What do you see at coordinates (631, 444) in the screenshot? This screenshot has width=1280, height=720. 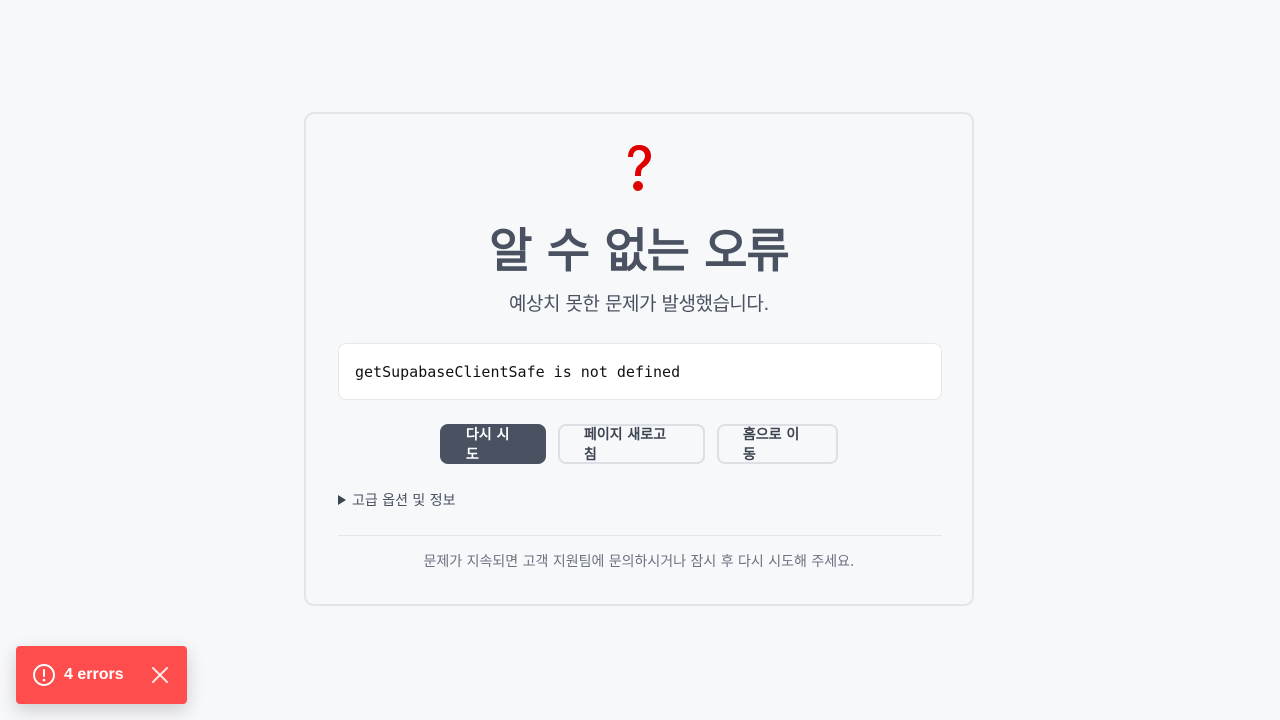 I see `reload-page-button: 페이지 새로고침` at bounding box center [631, 444].